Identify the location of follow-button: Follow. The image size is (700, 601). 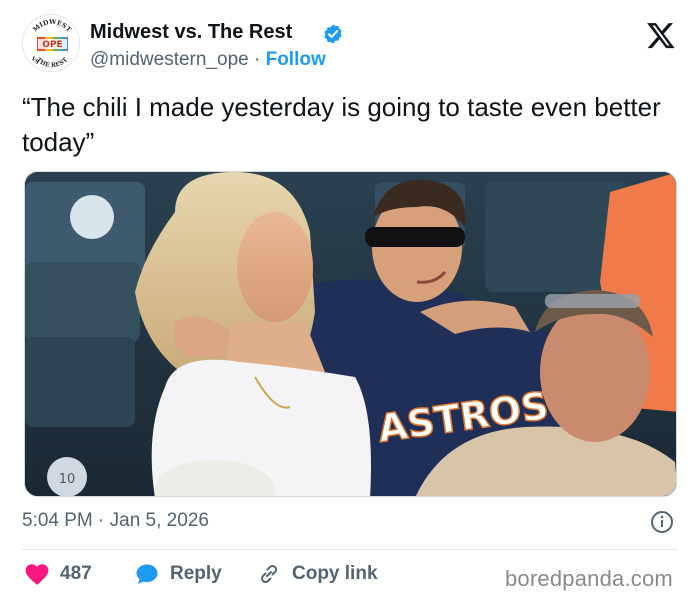
(296, 59).